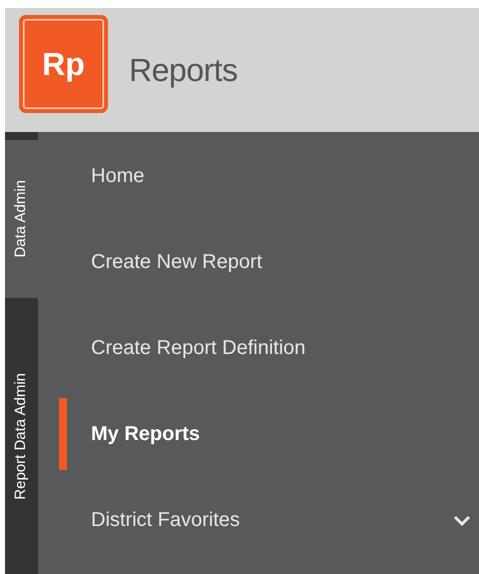  What do you see at coordinates (21, 215) in the screenshot?
I see `side-tab: Data Admin` at bounding box center [21, 215].